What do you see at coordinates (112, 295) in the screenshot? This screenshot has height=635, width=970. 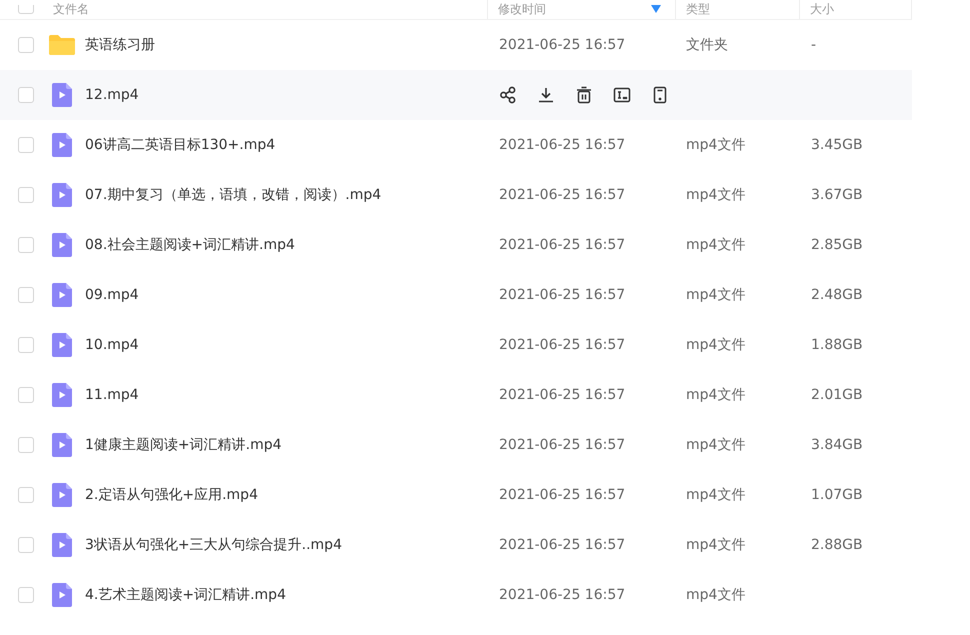 I see `file-name: 09.mp4` at bounding box center [112, 295].